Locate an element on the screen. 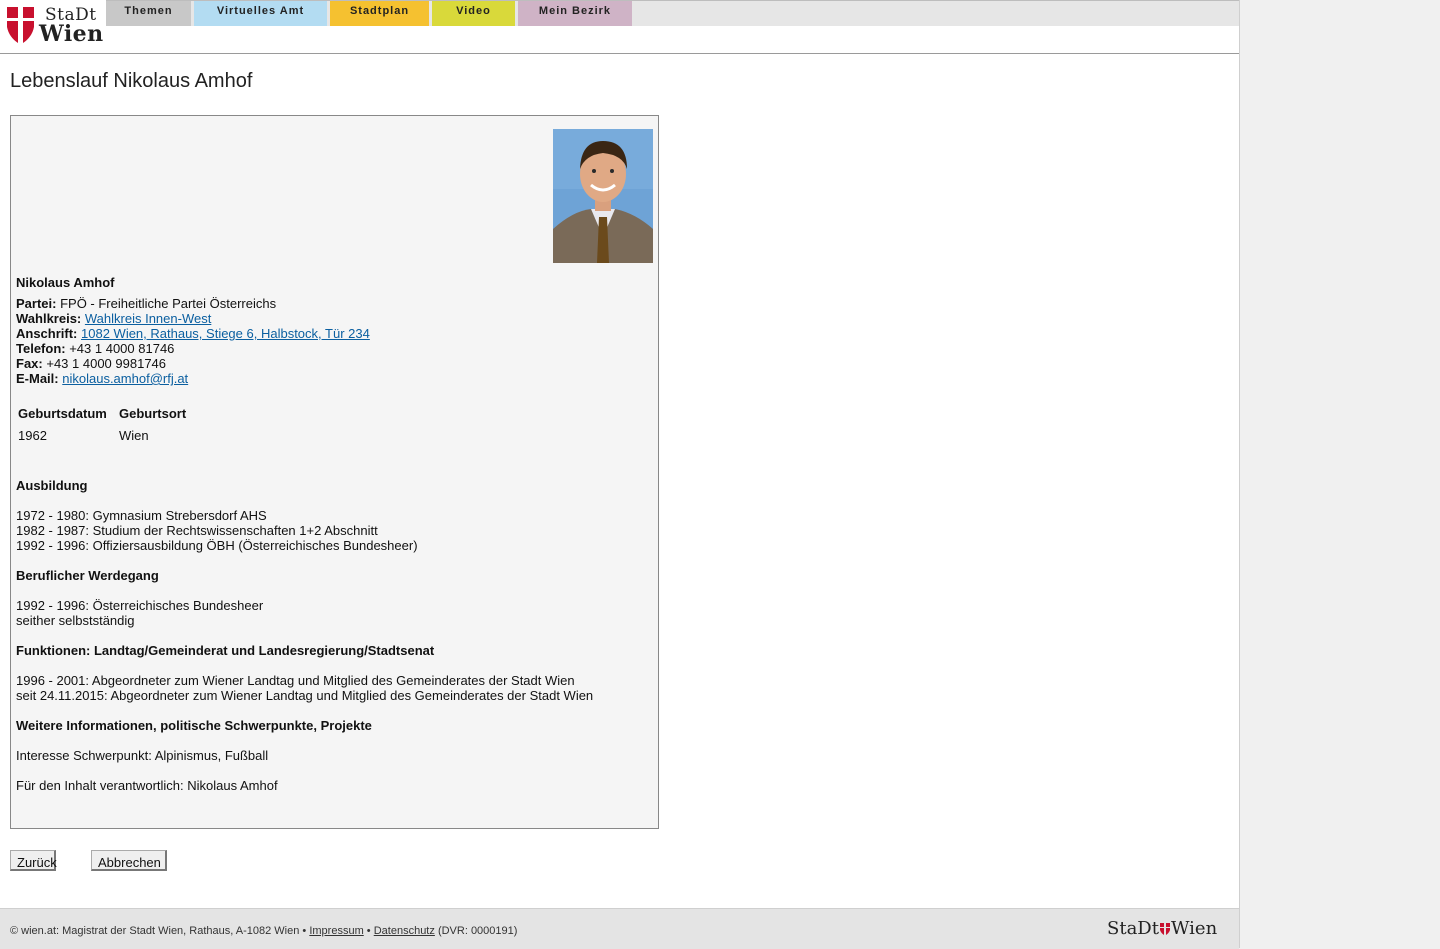 The image size is (1440, 949). table-header-geburtsdatum: Geburtsdatum is located at coordinates (62, 413).